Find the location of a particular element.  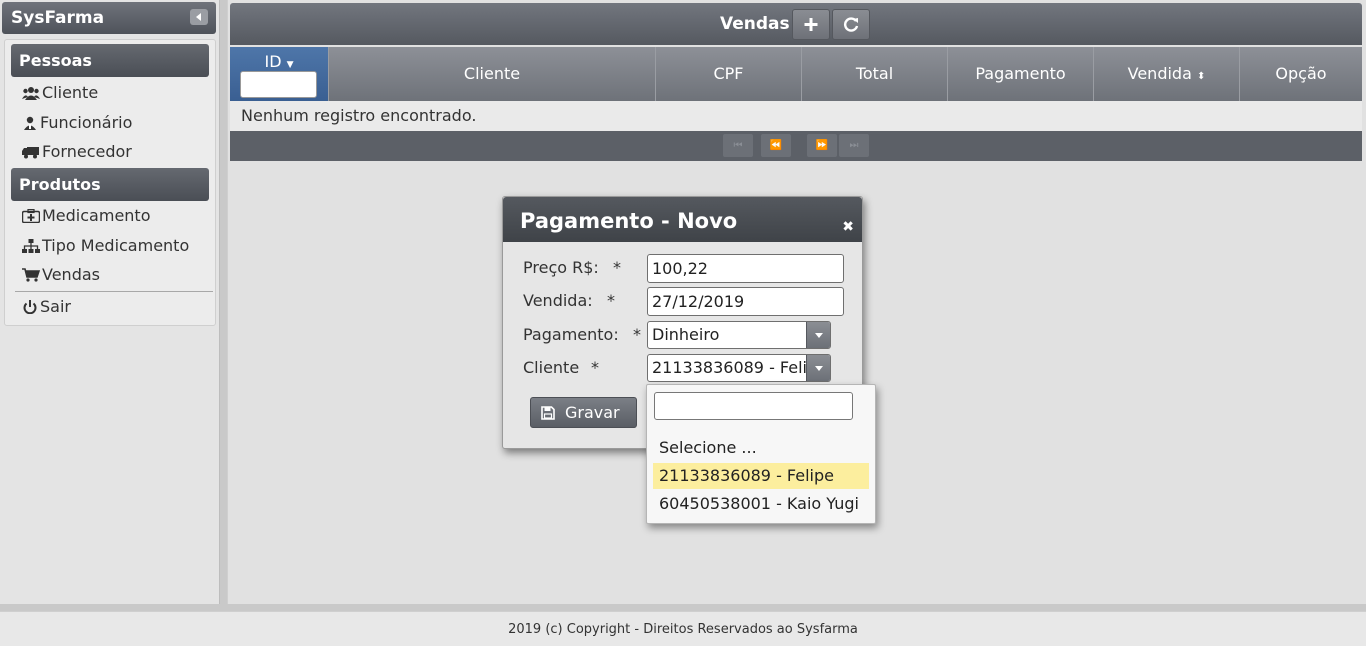

column-vendida: Vendida ⬍ is located at coordinates (1166, 74).